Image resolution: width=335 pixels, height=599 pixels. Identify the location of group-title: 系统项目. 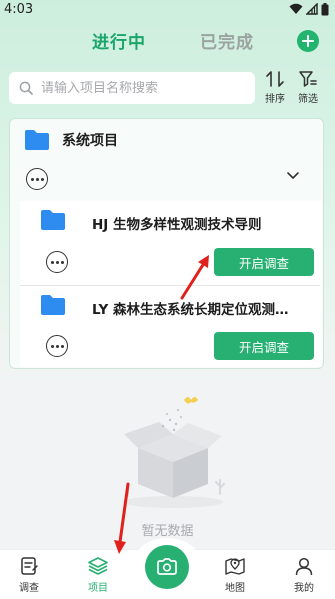
(90, 141).